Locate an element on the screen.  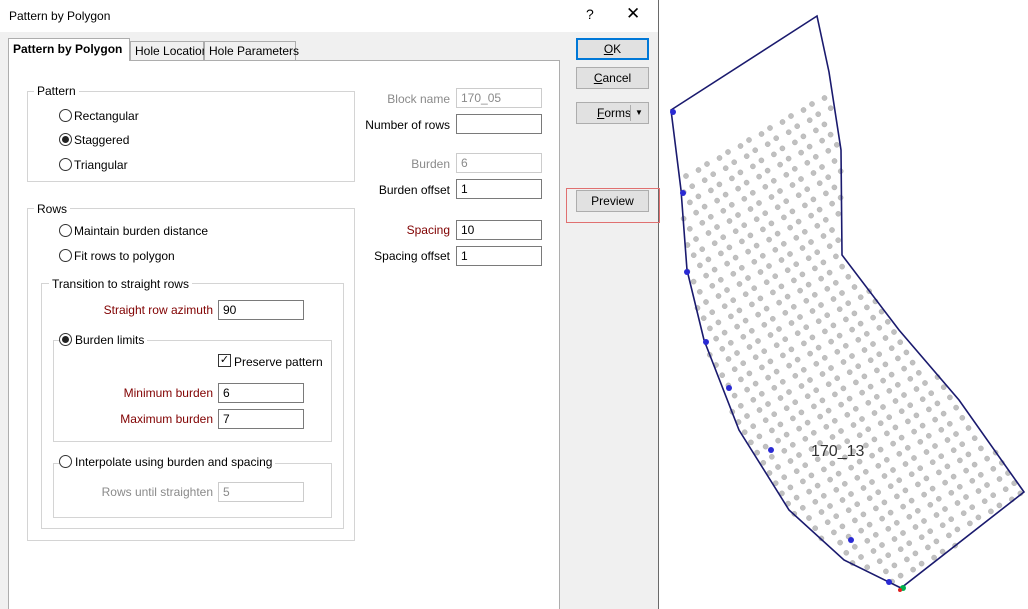
cancel-button: Cancel is located at coordinates (612, 78).